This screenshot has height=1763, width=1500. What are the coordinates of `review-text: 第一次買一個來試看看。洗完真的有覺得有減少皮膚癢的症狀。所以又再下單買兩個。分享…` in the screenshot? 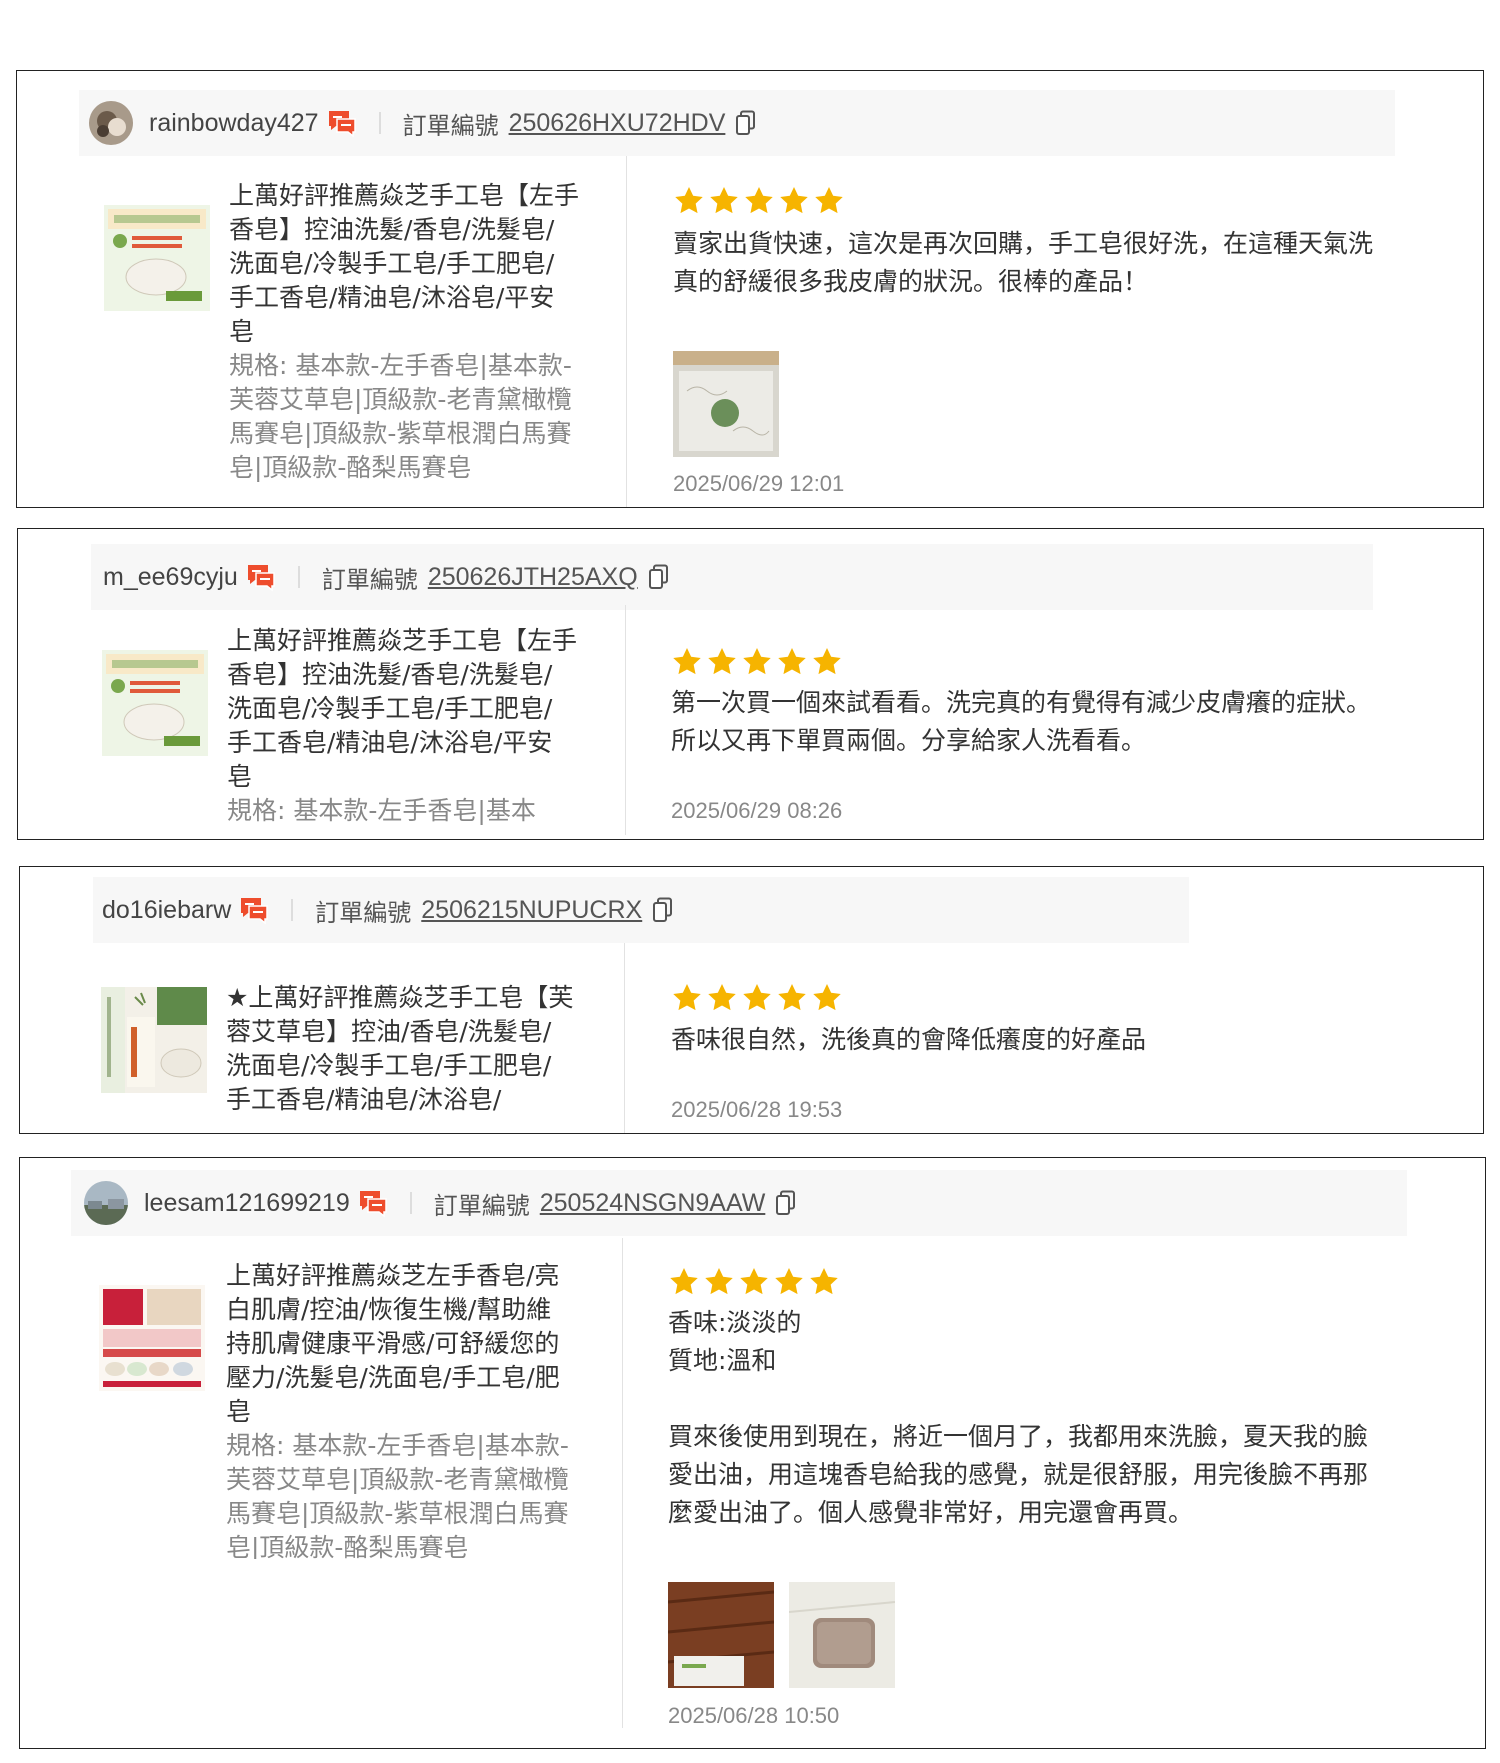 It's located at (1021, 721).